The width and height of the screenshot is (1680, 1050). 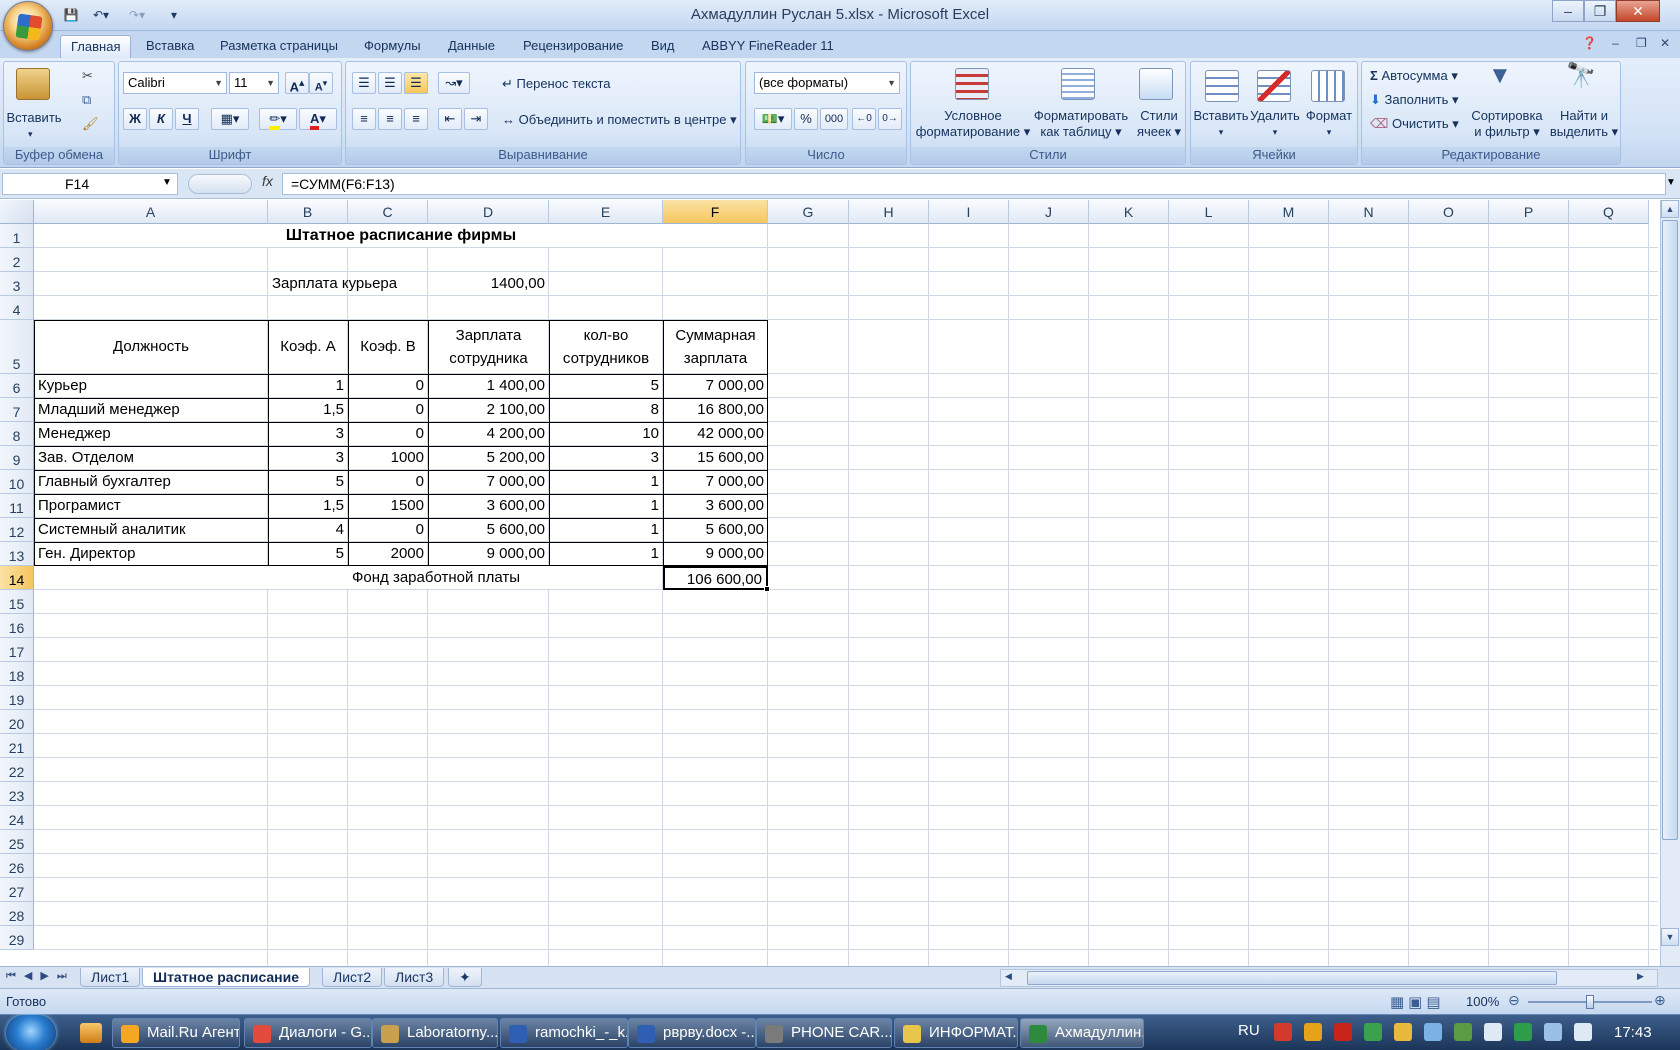 What do you see at coordinates (17, 818) in the screenshot?
I see `row-header: 24` at bounding box center [17, 818].